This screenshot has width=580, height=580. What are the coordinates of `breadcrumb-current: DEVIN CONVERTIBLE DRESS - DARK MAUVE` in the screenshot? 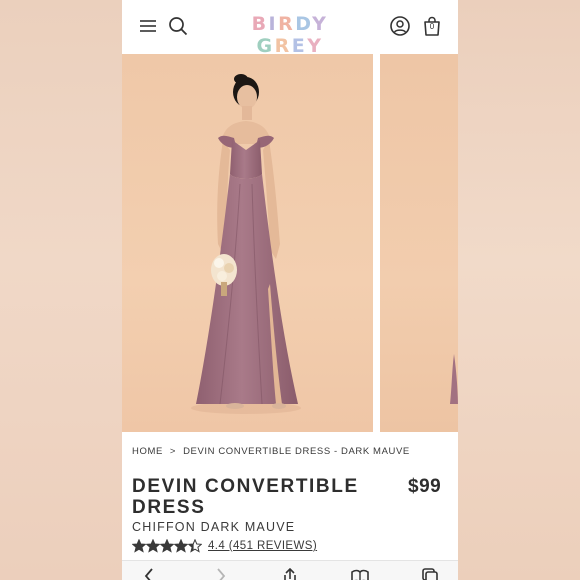 It's located at (296, 451).